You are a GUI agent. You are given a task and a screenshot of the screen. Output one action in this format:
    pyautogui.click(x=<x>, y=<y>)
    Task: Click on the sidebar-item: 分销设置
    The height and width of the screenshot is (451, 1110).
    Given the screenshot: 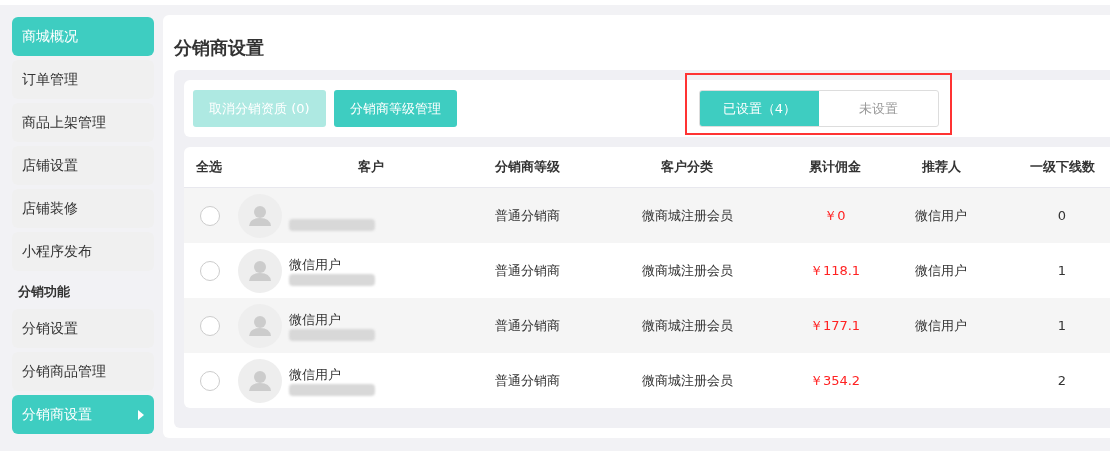 What is the action you would take?
    pyautogui.click(x=83, y=328)
    